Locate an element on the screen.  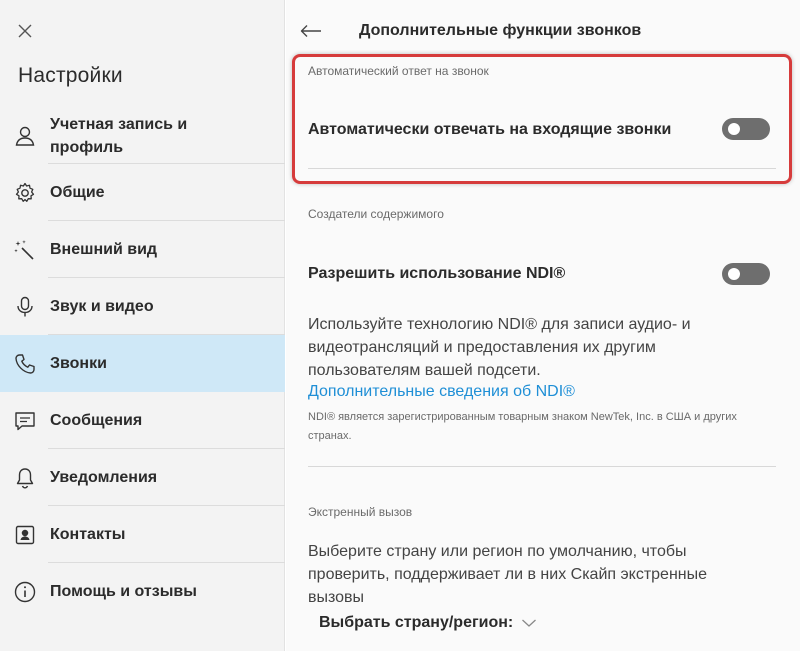
close-button is located at coordinates (25, 31).